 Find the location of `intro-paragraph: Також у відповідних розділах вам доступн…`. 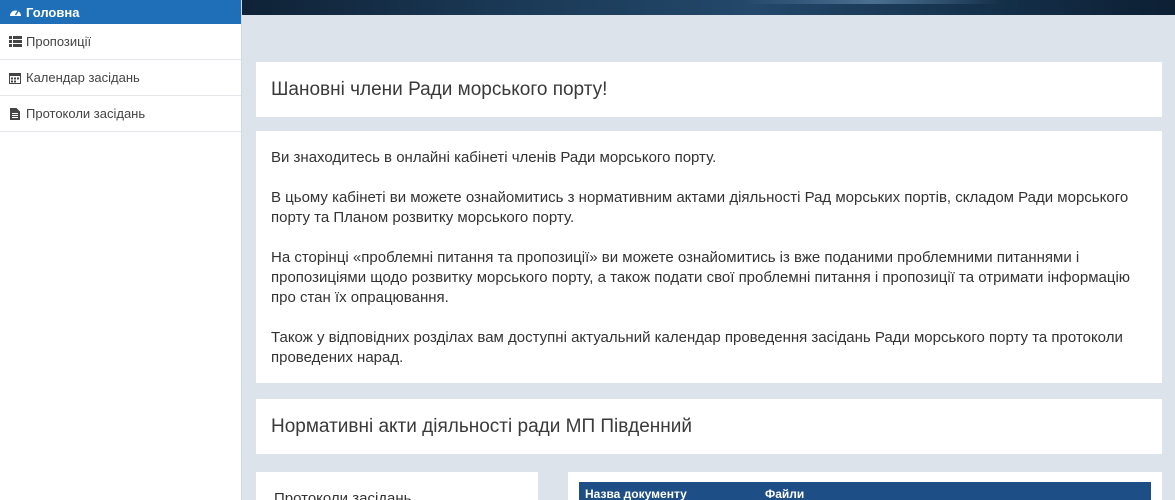

intro-paragraph: Також у відповідних розділах вам доступн… is located at coordinates (697, 347).